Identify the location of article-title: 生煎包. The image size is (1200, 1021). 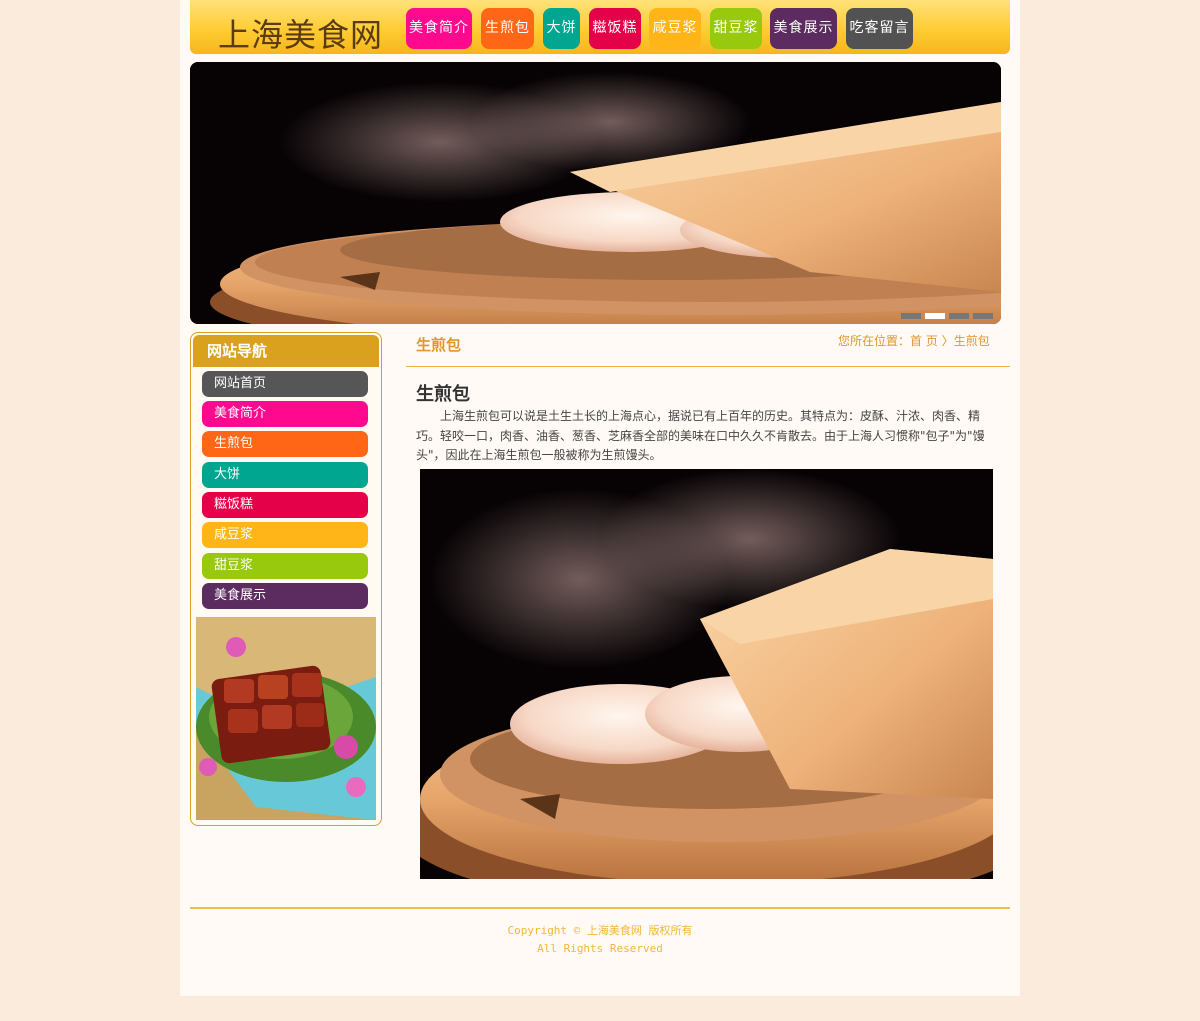
(443, 394).